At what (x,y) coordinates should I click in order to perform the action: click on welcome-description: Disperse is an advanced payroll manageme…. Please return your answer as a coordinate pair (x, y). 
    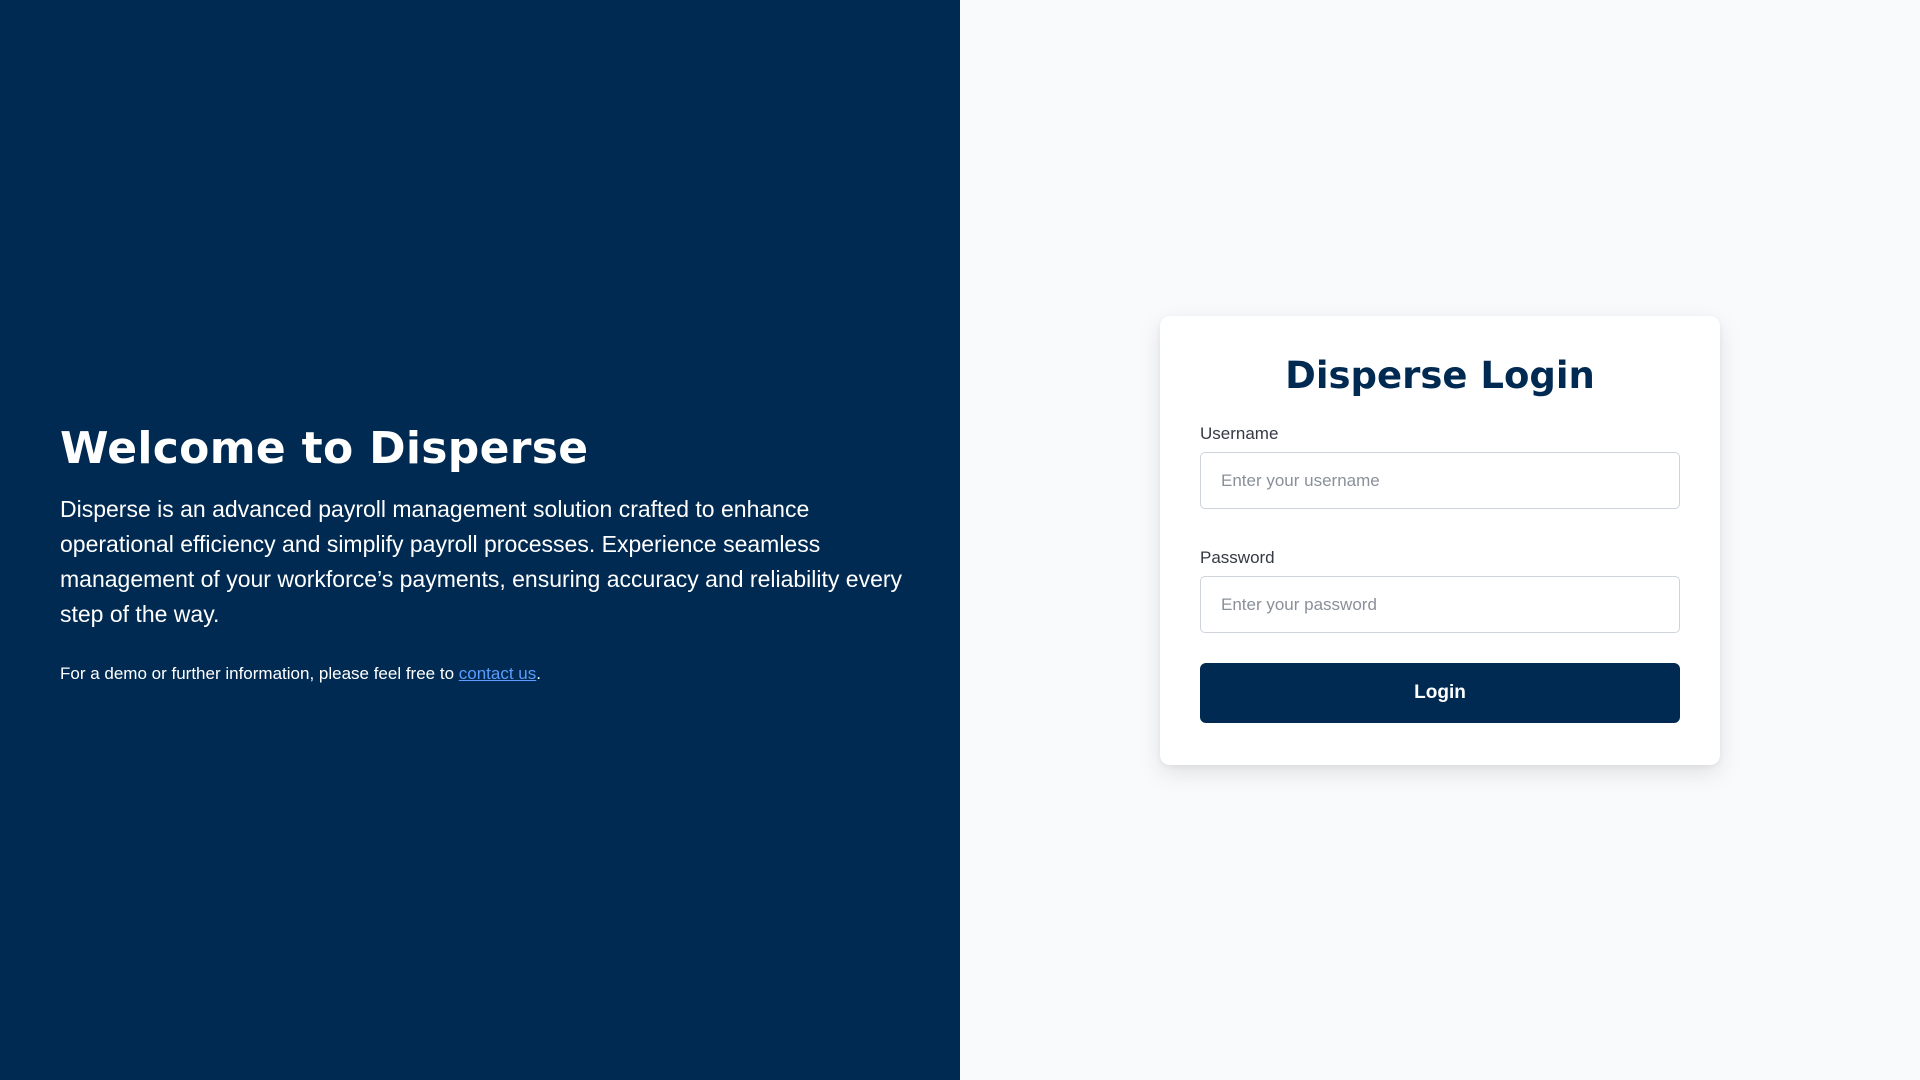
    Looking at the image, I should click on (481, 561).